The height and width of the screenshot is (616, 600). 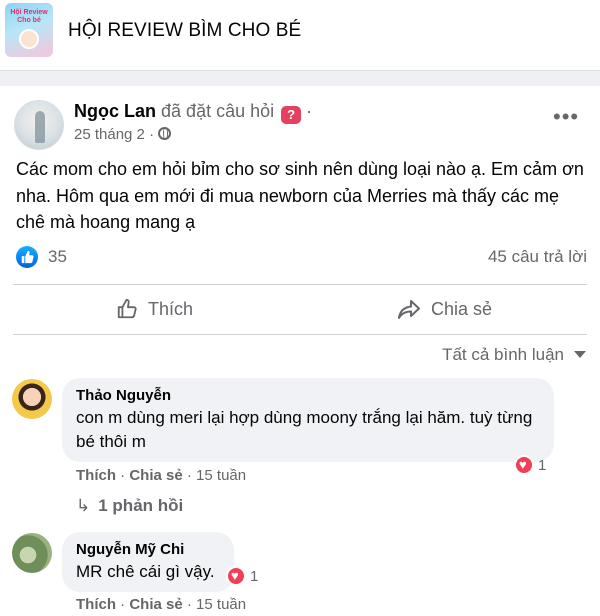 I want to click on like-button: Thích, so click(x=154, y=309).